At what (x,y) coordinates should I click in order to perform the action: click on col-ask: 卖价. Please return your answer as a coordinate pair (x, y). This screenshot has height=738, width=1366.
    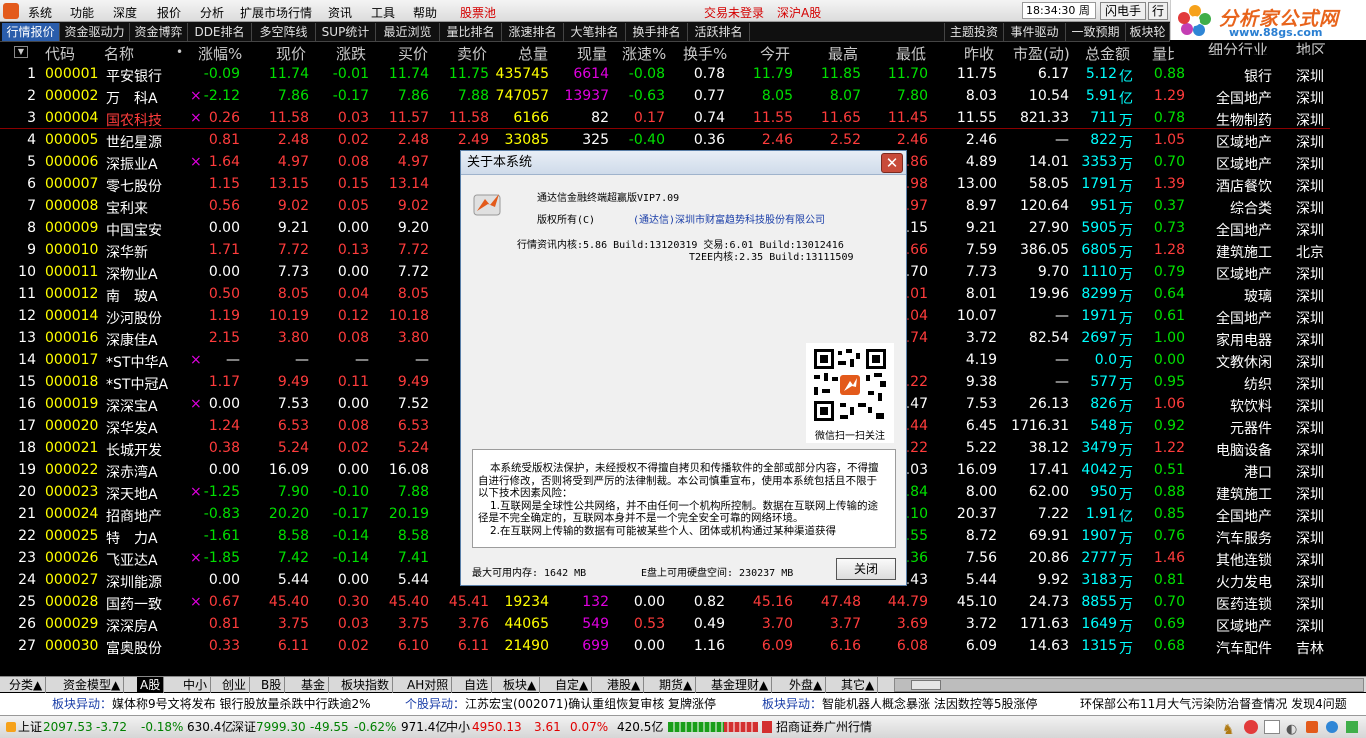
    Looking at the image, I should click on (472, 53).